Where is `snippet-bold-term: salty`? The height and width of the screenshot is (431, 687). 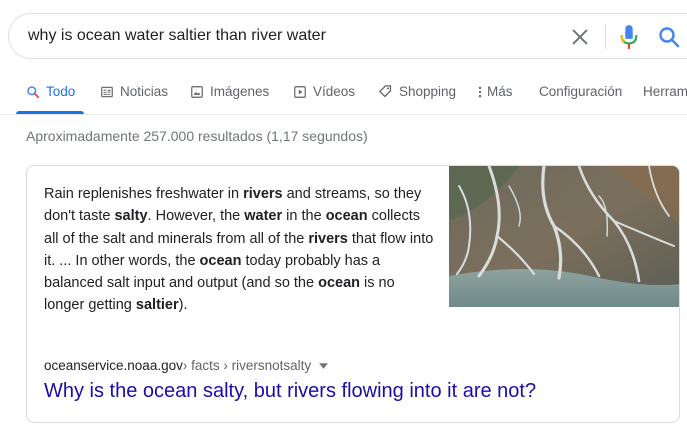 snippet-bold-term: salty is located at coordinates (131, 216).